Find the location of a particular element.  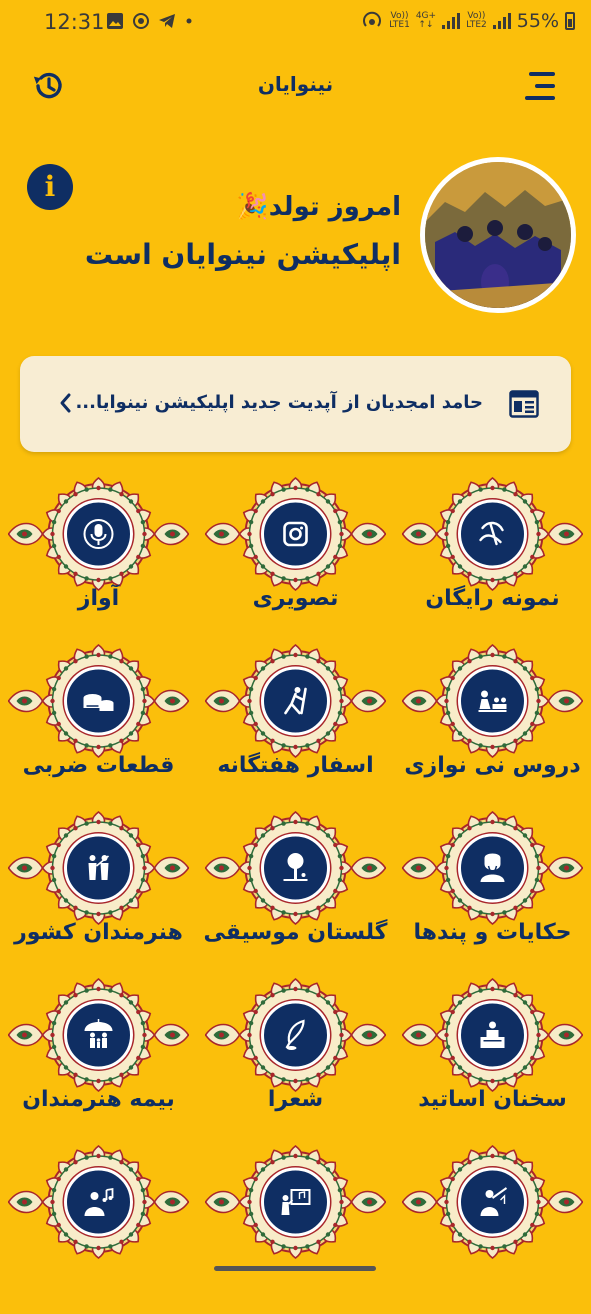

app-bar: نینوایان is located at coordinates (295, 85).